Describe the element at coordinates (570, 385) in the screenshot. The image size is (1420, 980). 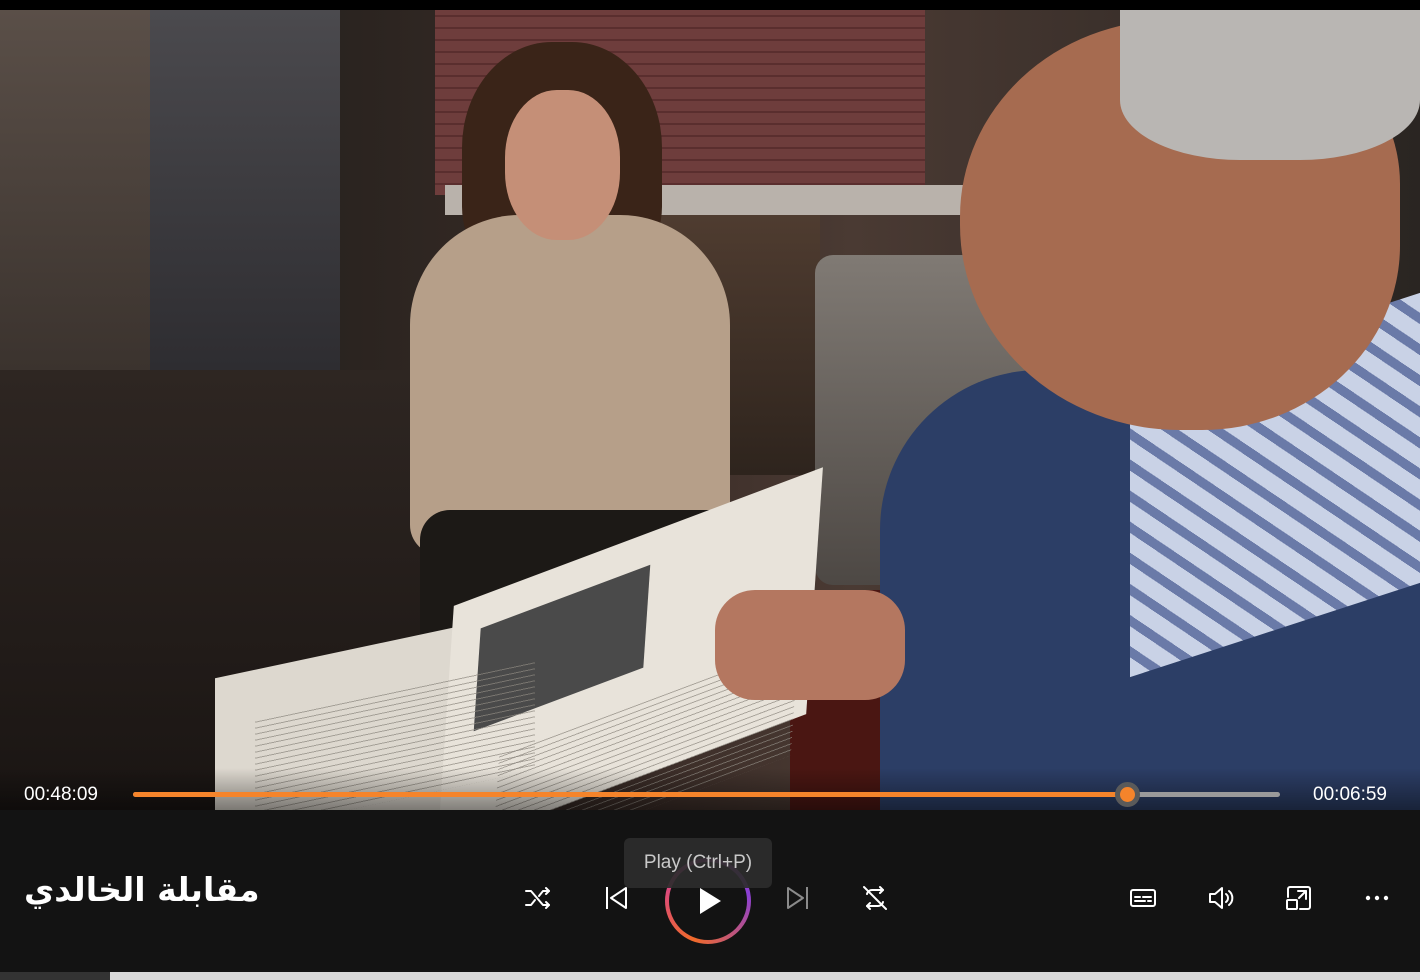
I see `woman-body` at that location.